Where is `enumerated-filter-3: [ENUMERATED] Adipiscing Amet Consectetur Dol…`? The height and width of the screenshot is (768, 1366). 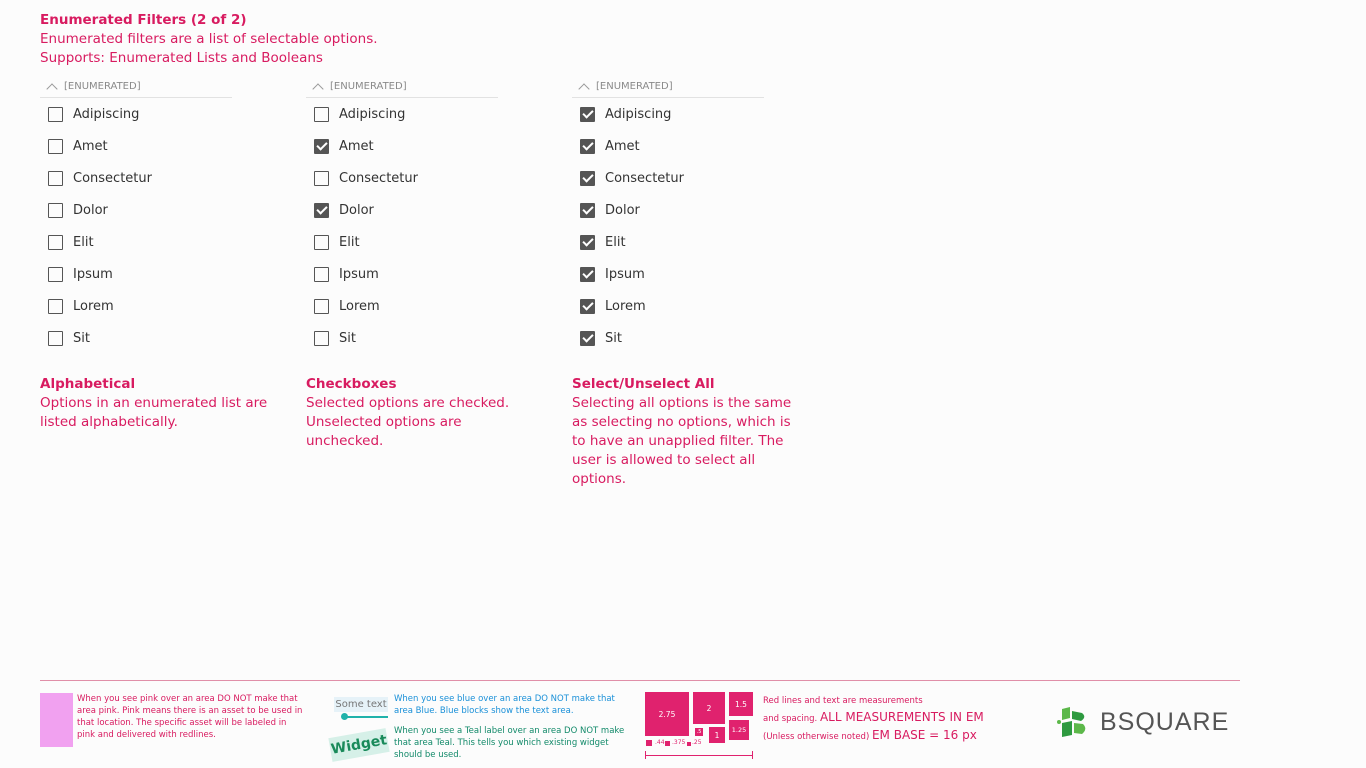 enumerated-filter-3: [ENUMERATED] Adipiscing Amet Consectetur Dol… is located at coordinates (668, 215).